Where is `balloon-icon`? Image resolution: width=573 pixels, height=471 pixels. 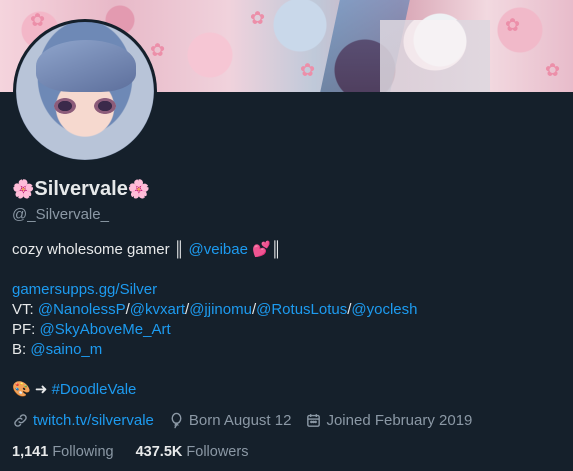 balloon-icon is located at coordinates (176, 420).